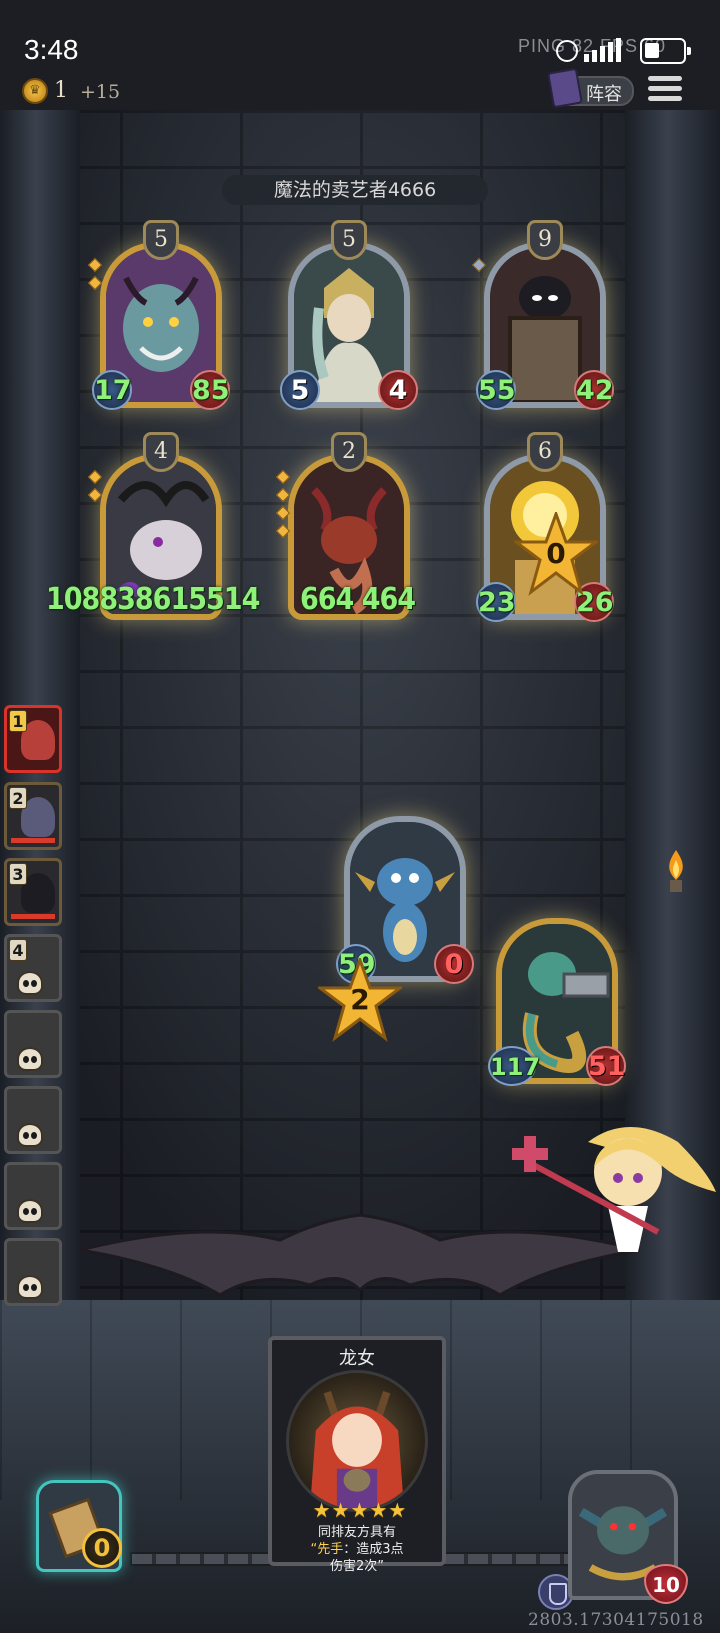 The height and width of the screenshot is (1633, 720). Describe the element at coordinates (61, 90) in the screenshot. I see `coin-count: 1` at that location.